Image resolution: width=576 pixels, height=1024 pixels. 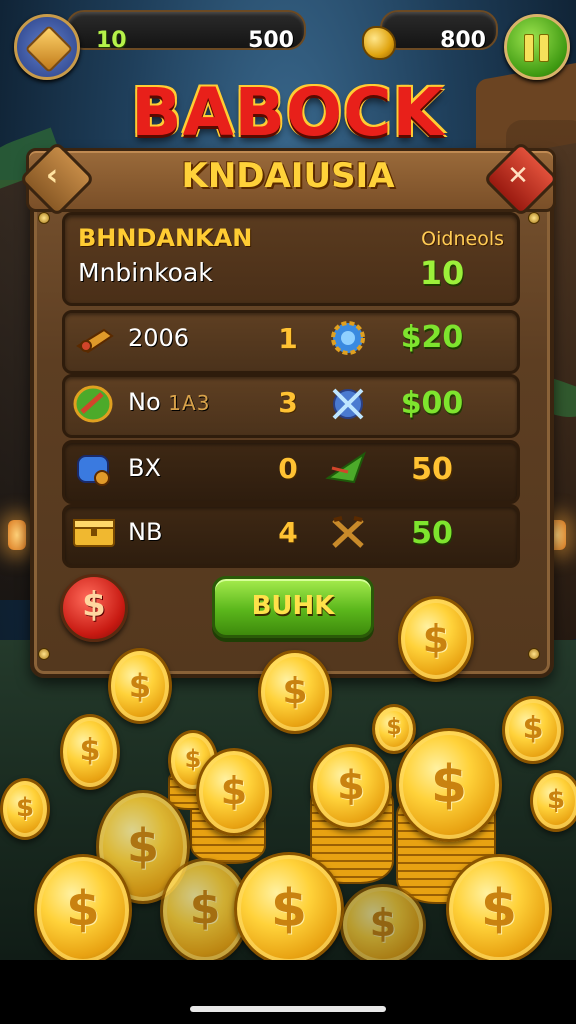 What do you see at coordinates (537, 47) in the screenshot?
I see `pause-button` at bounding box center [537, 47].